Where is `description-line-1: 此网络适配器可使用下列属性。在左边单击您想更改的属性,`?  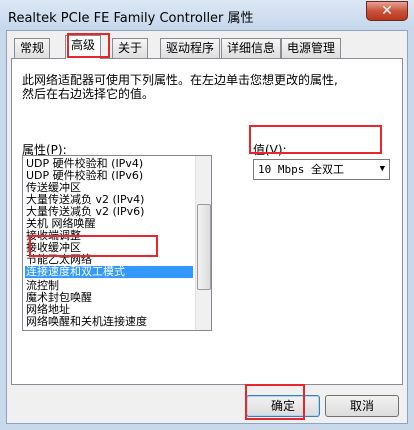 description-line-1: 此网络适配器可使用下列属性。在左边单击您想更改的属性, is located at coordinates (180, 80).